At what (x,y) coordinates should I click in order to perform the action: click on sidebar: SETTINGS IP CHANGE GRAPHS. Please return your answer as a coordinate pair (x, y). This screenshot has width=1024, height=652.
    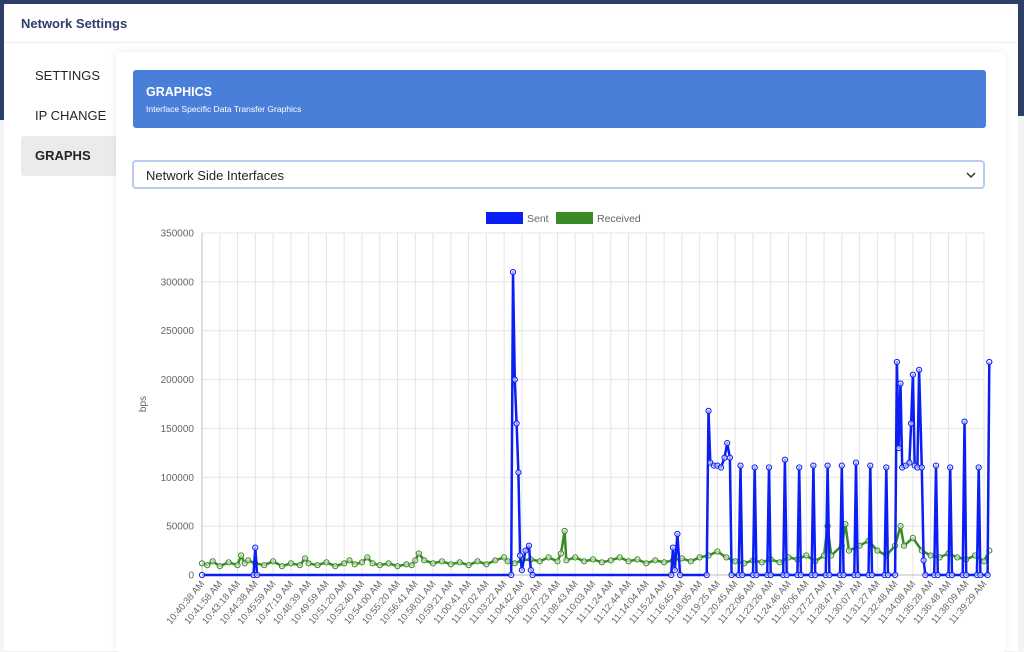
    Looking at the image, I should click on (69, 116).